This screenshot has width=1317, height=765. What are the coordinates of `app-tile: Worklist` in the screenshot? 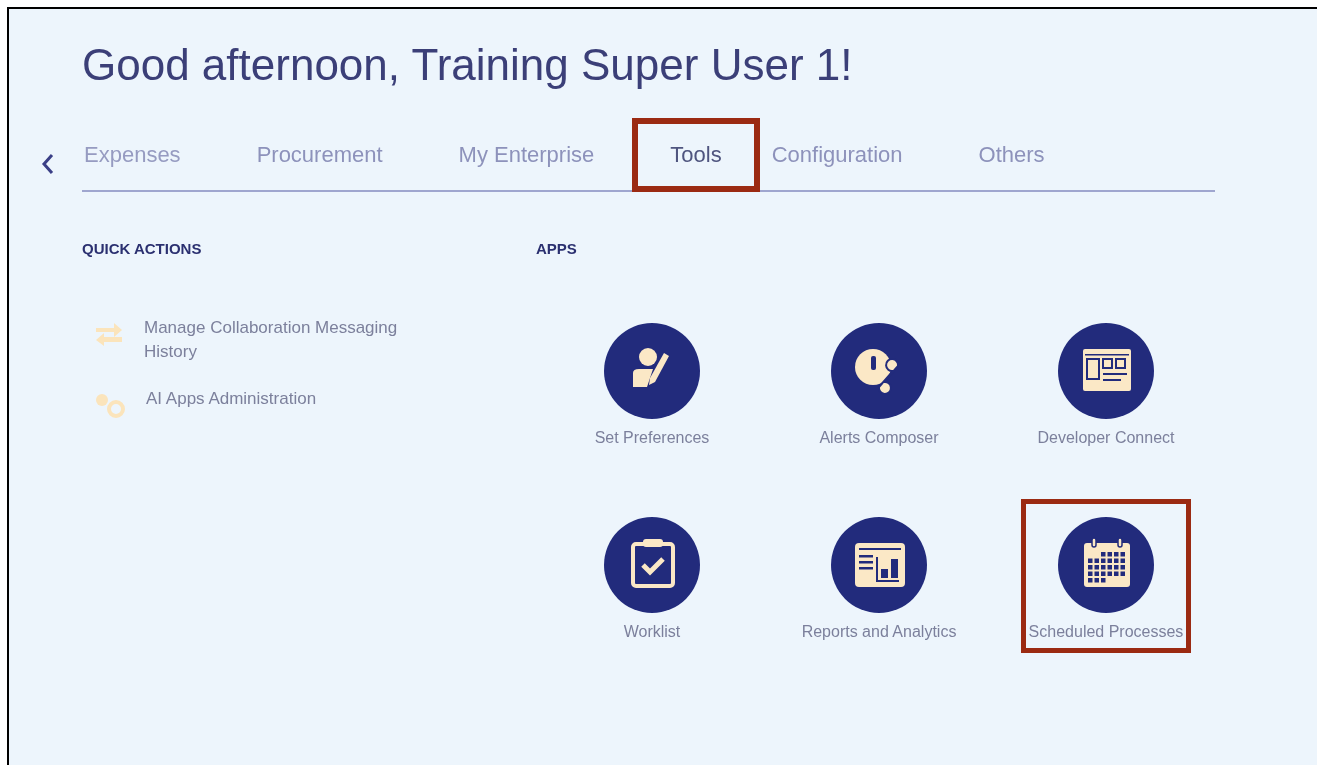 It's located at (652, 575).